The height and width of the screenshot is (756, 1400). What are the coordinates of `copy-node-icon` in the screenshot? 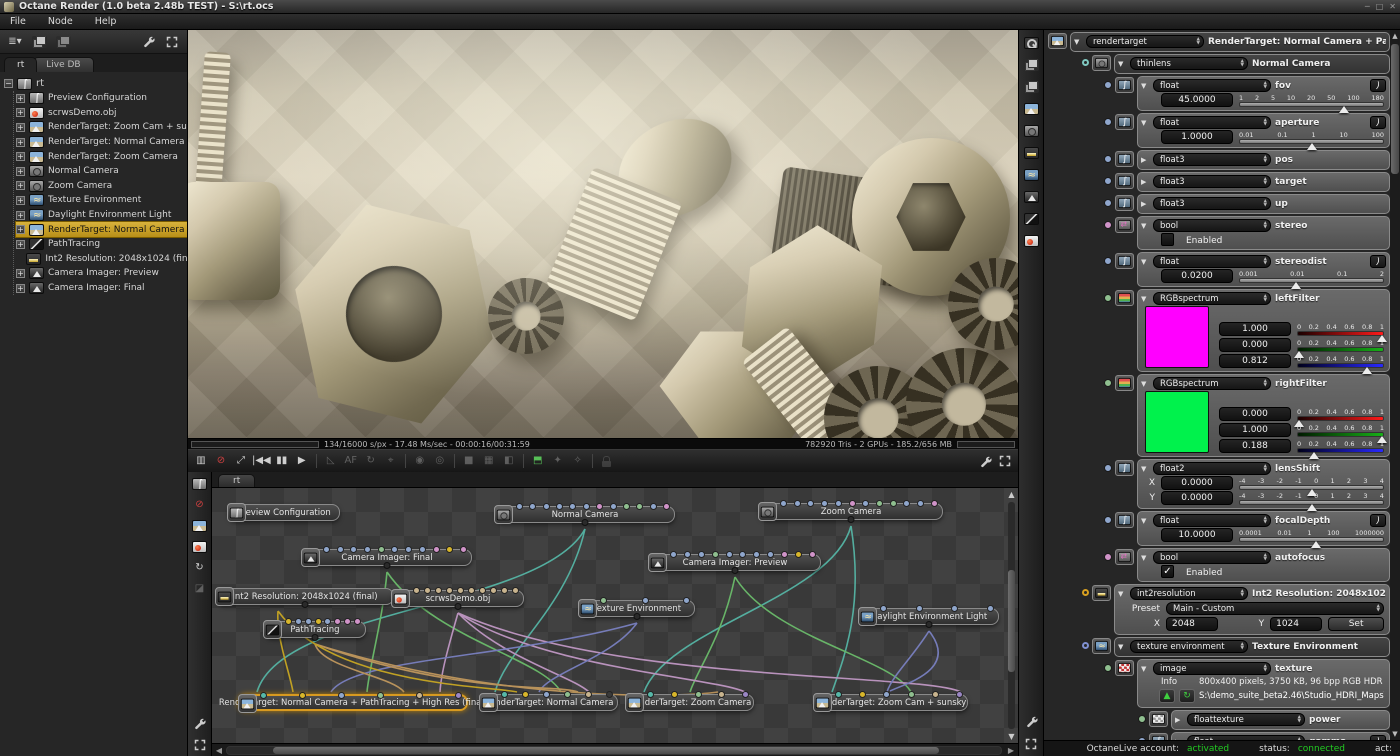 It's located at (1031, 64).